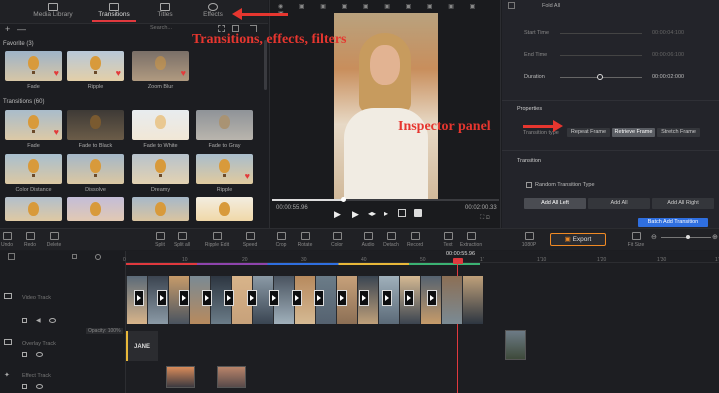 Image resolution: width=719 pixels, height=393 pixels. I want to click on overlay-lock-icon, so click(24, 354).